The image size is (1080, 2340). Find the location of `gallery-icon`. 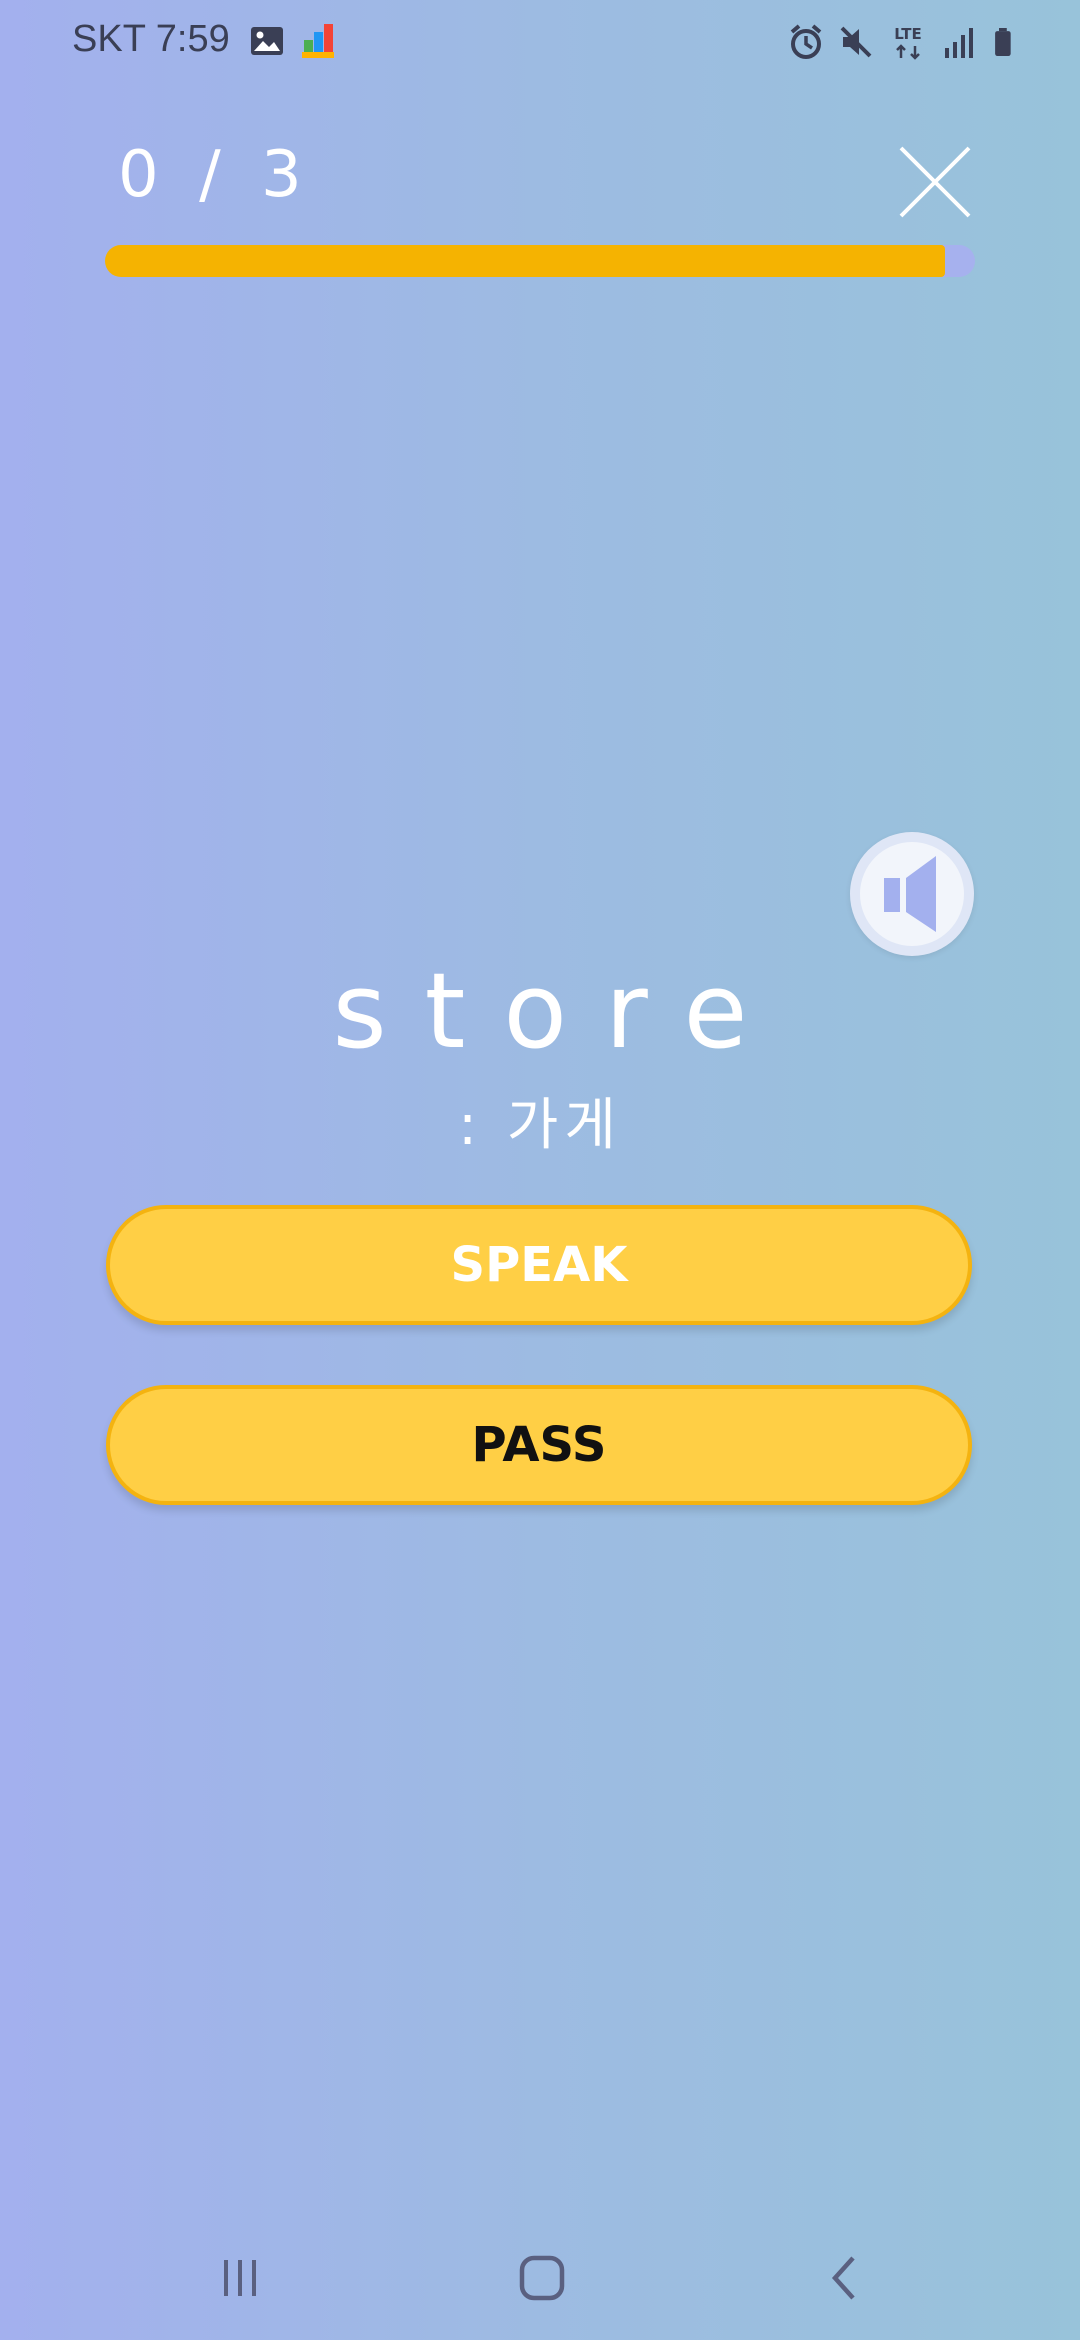

gallery-icon is located at coordinates (267, 41).